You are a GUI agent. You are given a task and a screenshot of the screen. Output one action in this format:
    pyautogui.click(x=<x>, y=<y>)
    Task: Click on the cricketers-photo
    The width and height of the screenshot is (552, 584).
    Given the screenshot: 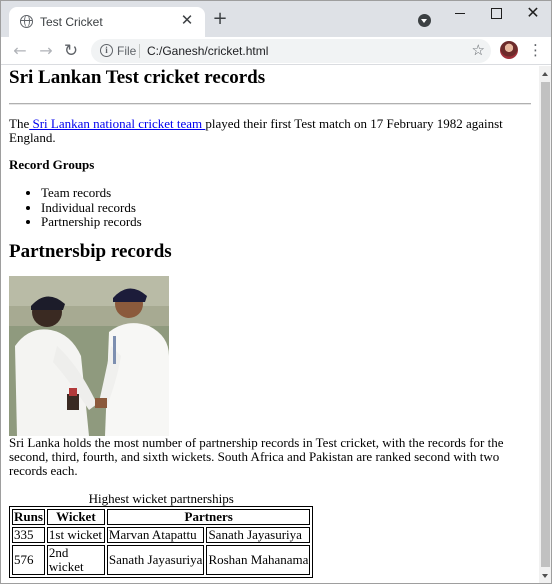 What is the action you would take?
    pyautogui.click(x=89, y=355)
    